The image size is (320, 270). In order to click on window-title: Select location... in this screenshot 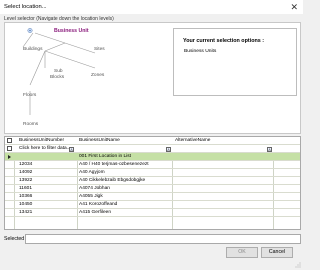, I will do `click(25, 7)`.